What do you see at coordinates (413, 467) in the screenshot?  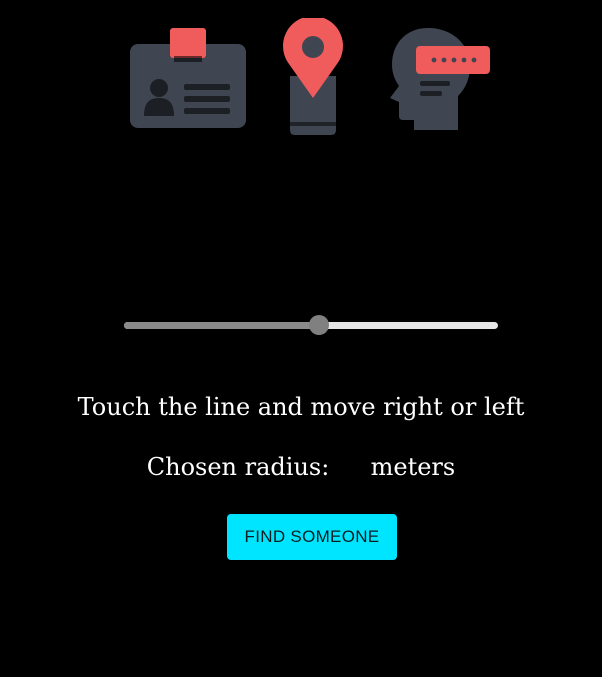 I see `radius-unit: meters` at bounding box center [413, 467].